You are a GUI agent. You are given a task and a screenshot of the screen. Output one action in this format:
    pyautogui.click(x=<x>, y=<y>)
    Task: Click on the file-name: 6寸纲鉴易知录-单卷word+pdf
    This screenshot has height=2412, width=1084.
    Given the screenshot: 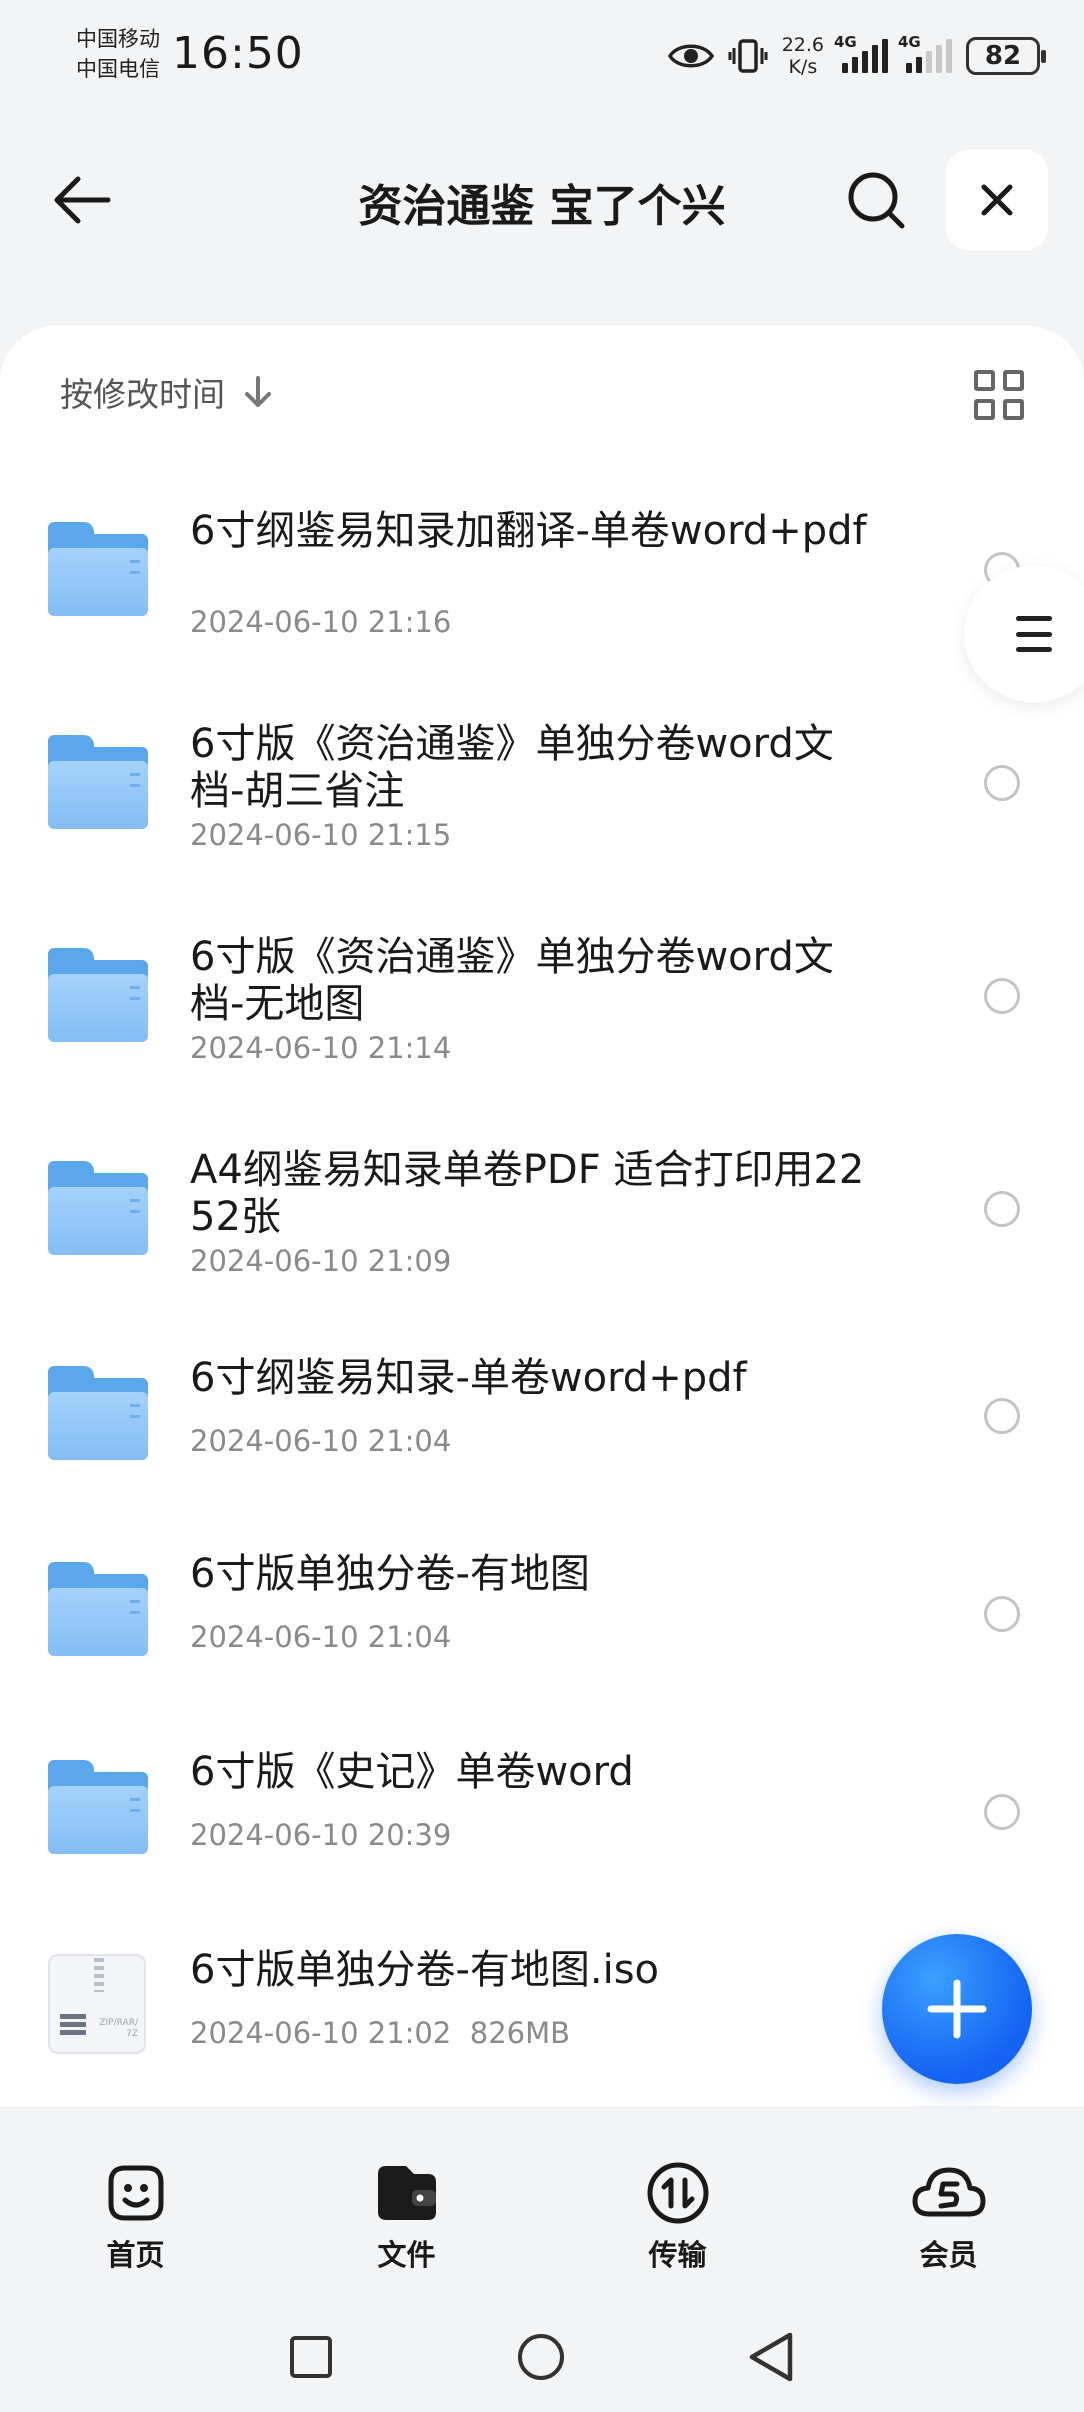 What is the action you would take?
    pyautogui.click(x=468, y=1378)
    